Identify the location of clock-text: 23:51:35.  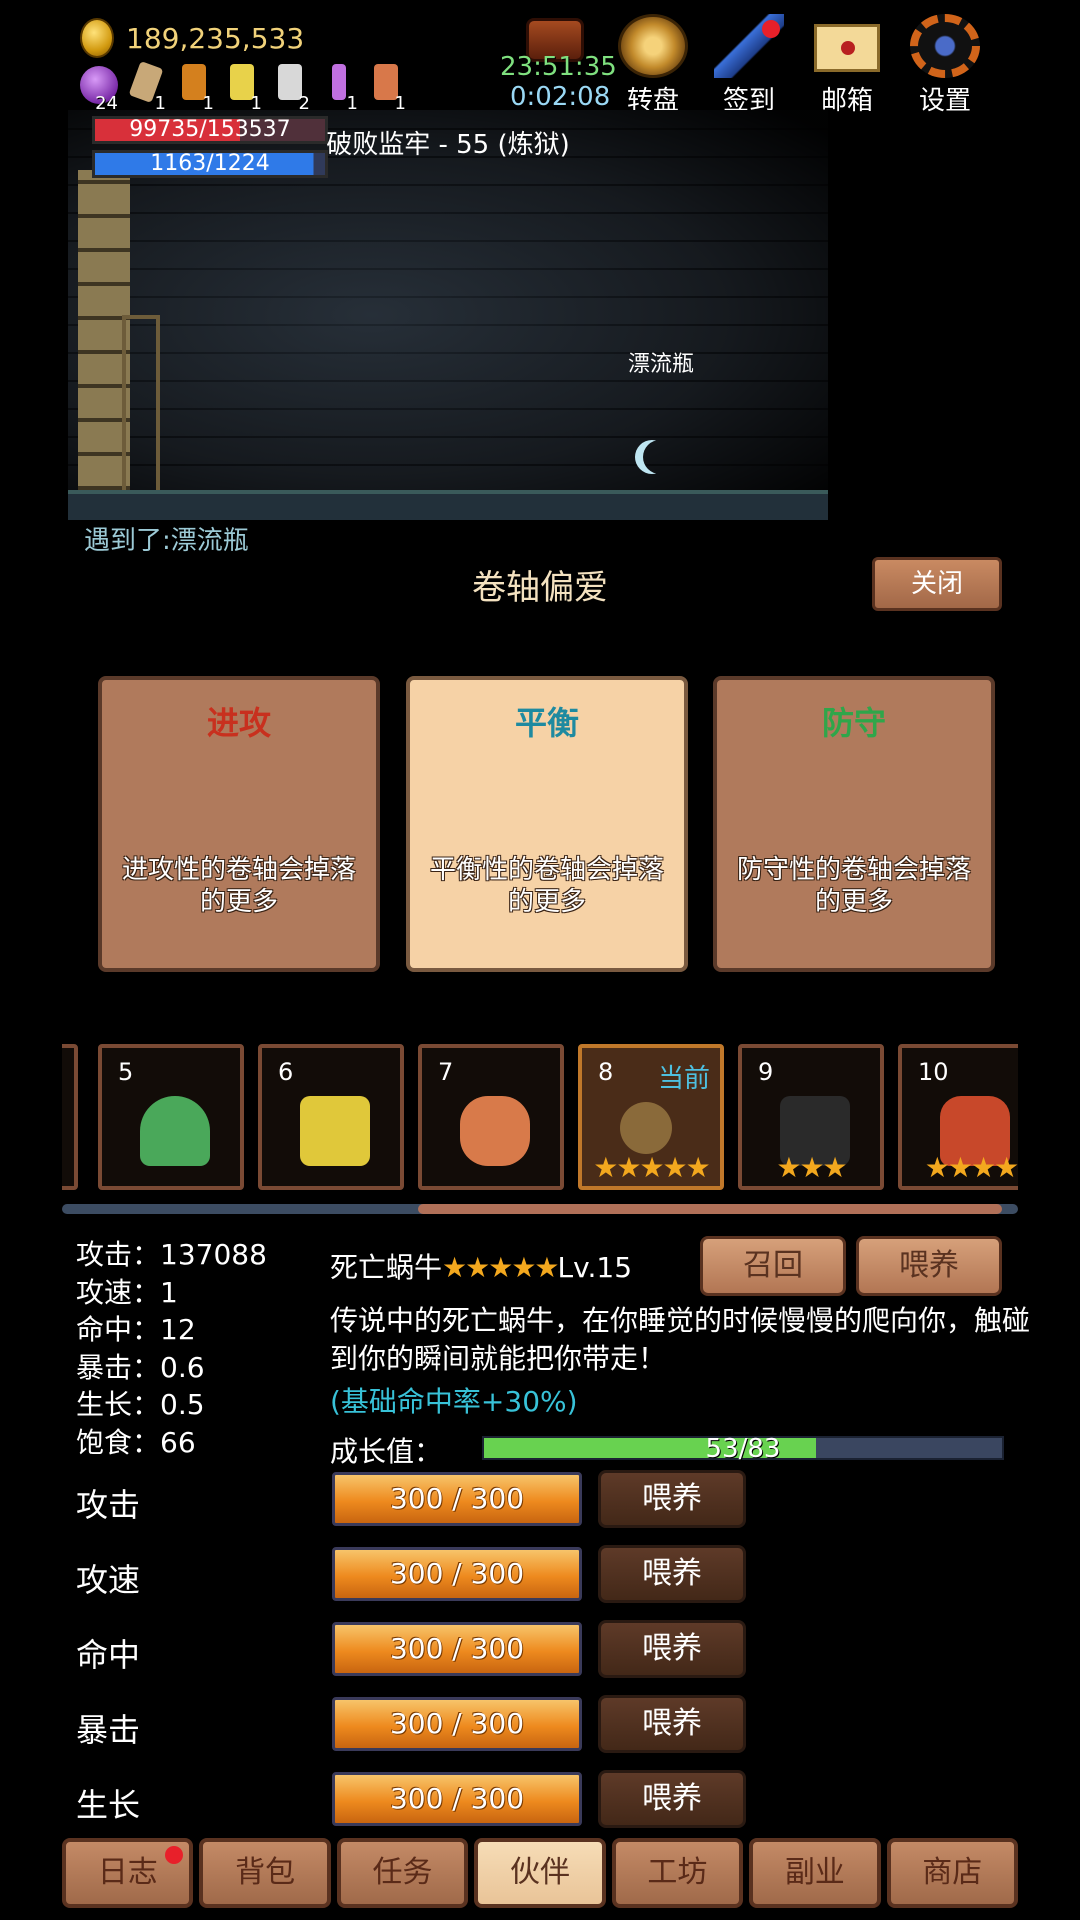
(558, 67).